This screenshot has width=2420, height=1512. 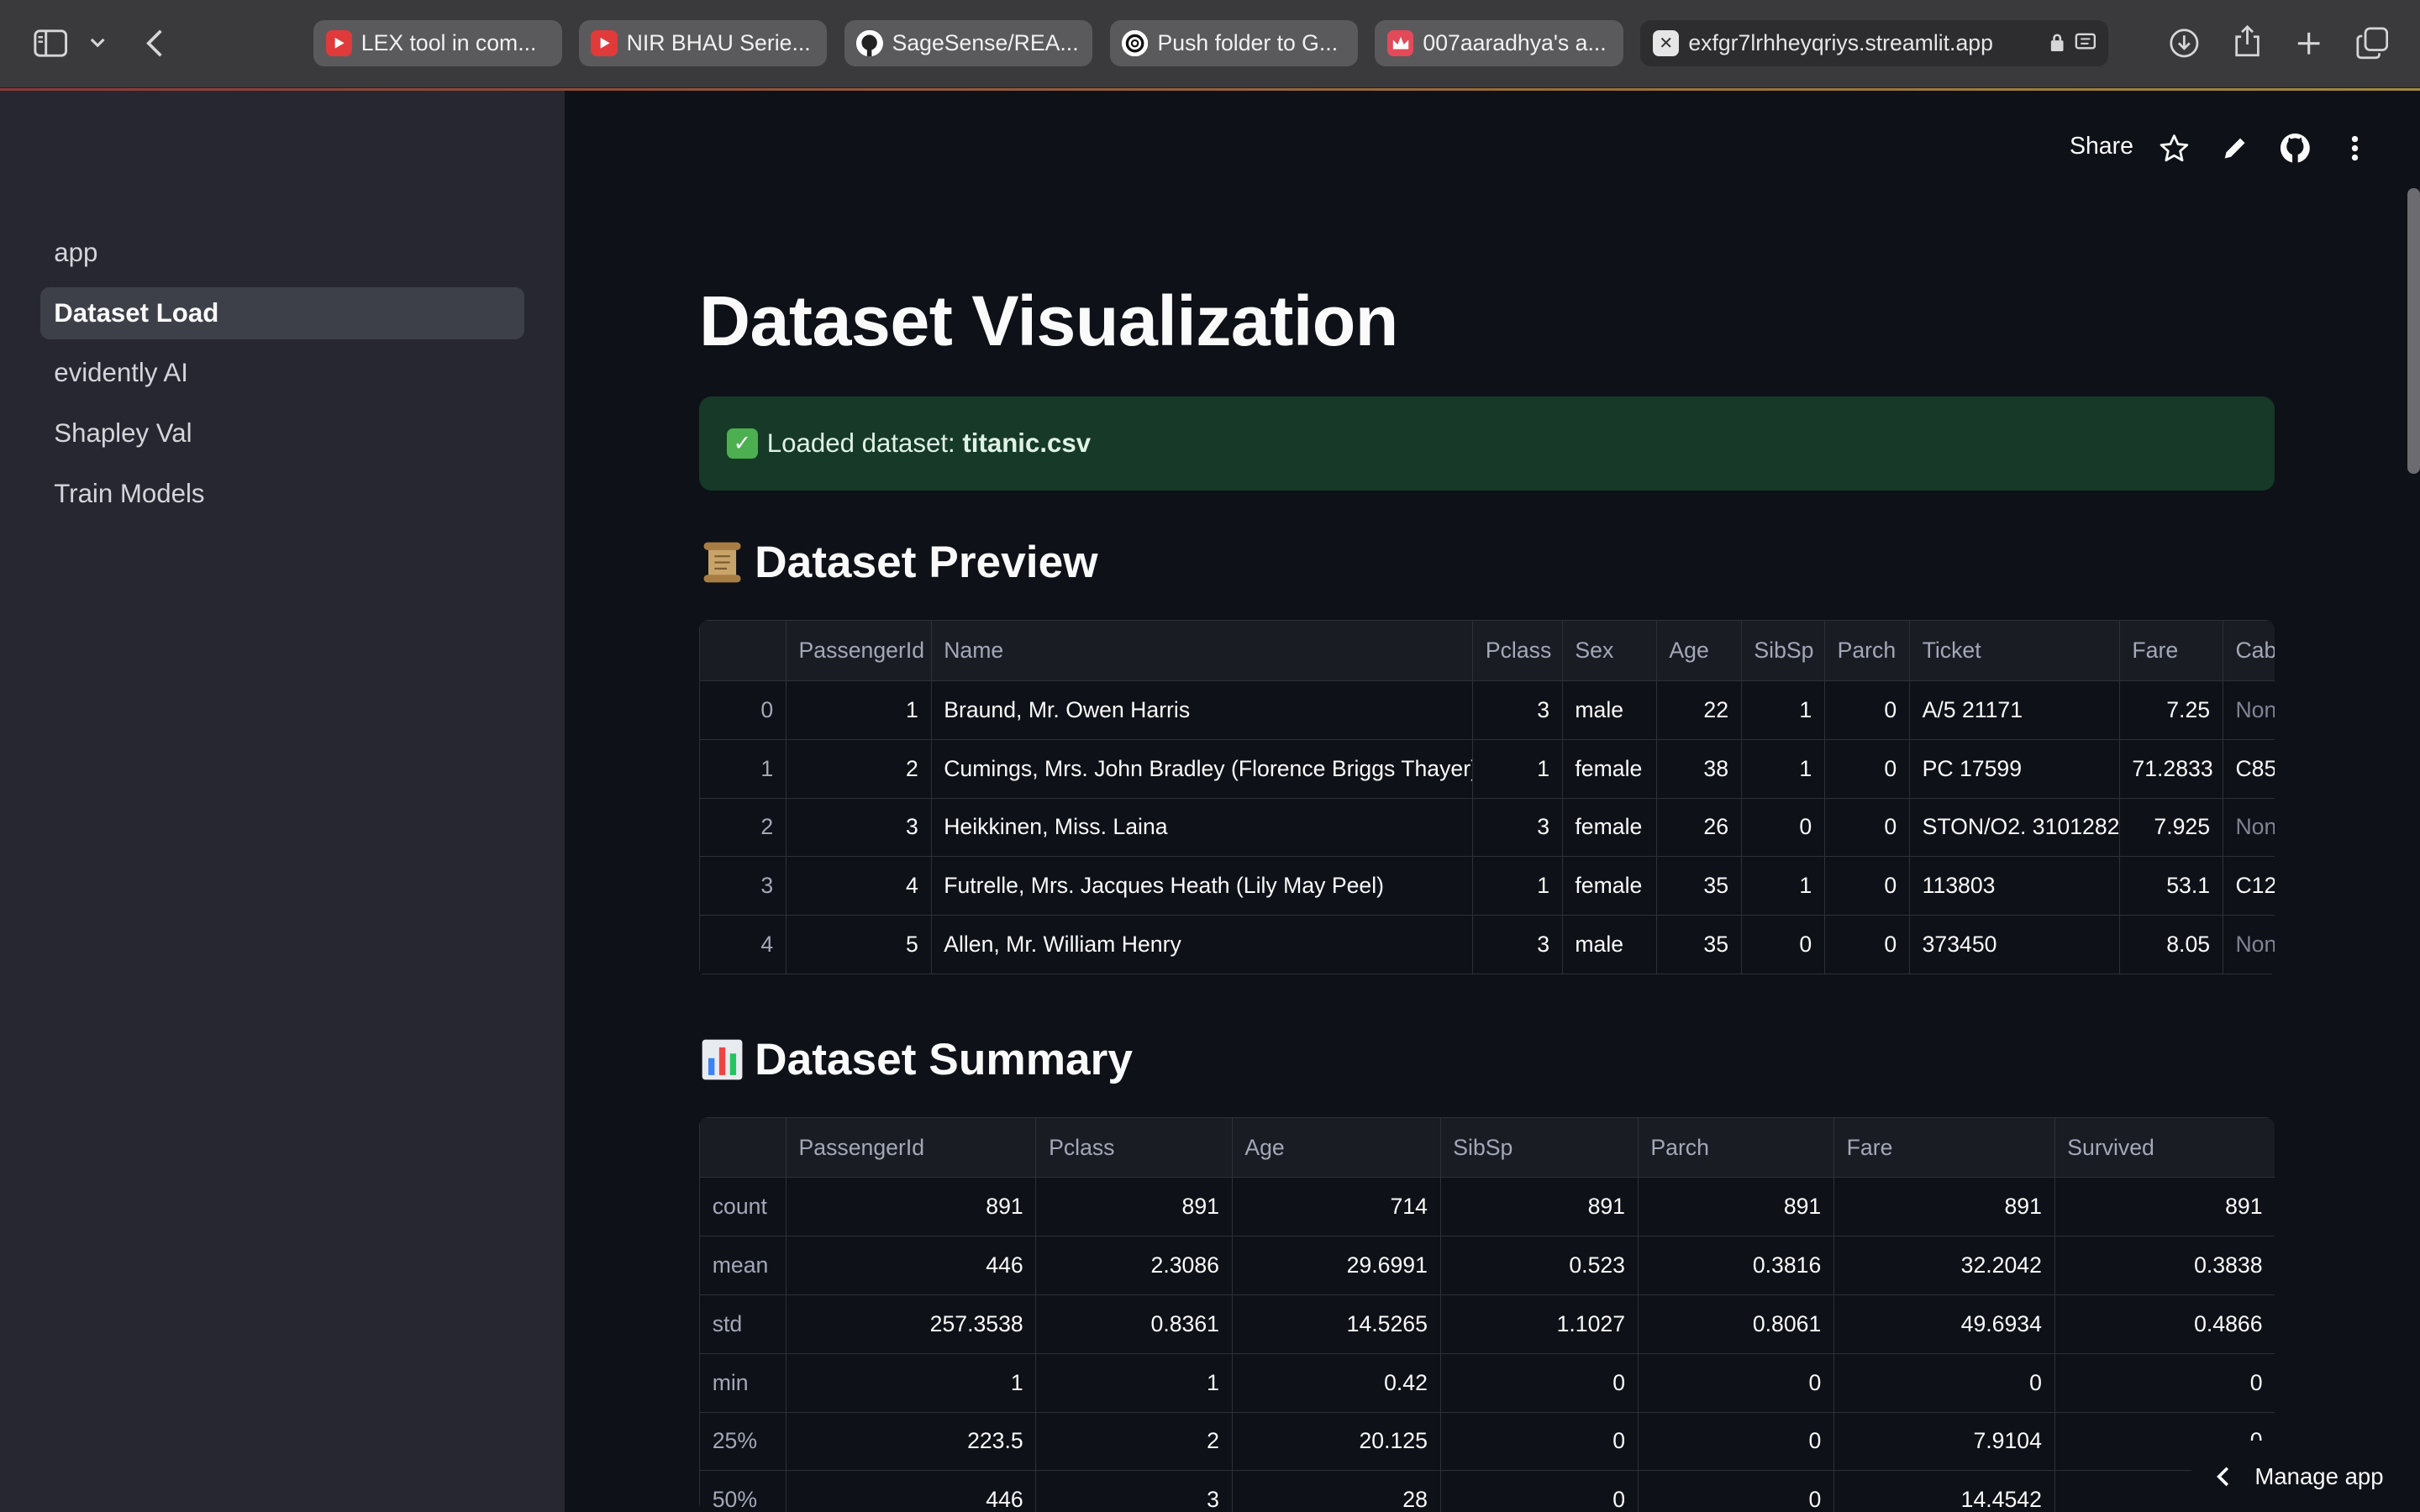 What do you see at coordinates (2164, 1324) in the screenshot?
I see `table-cell: 0.4866` at bounding box center [2164, 1324].